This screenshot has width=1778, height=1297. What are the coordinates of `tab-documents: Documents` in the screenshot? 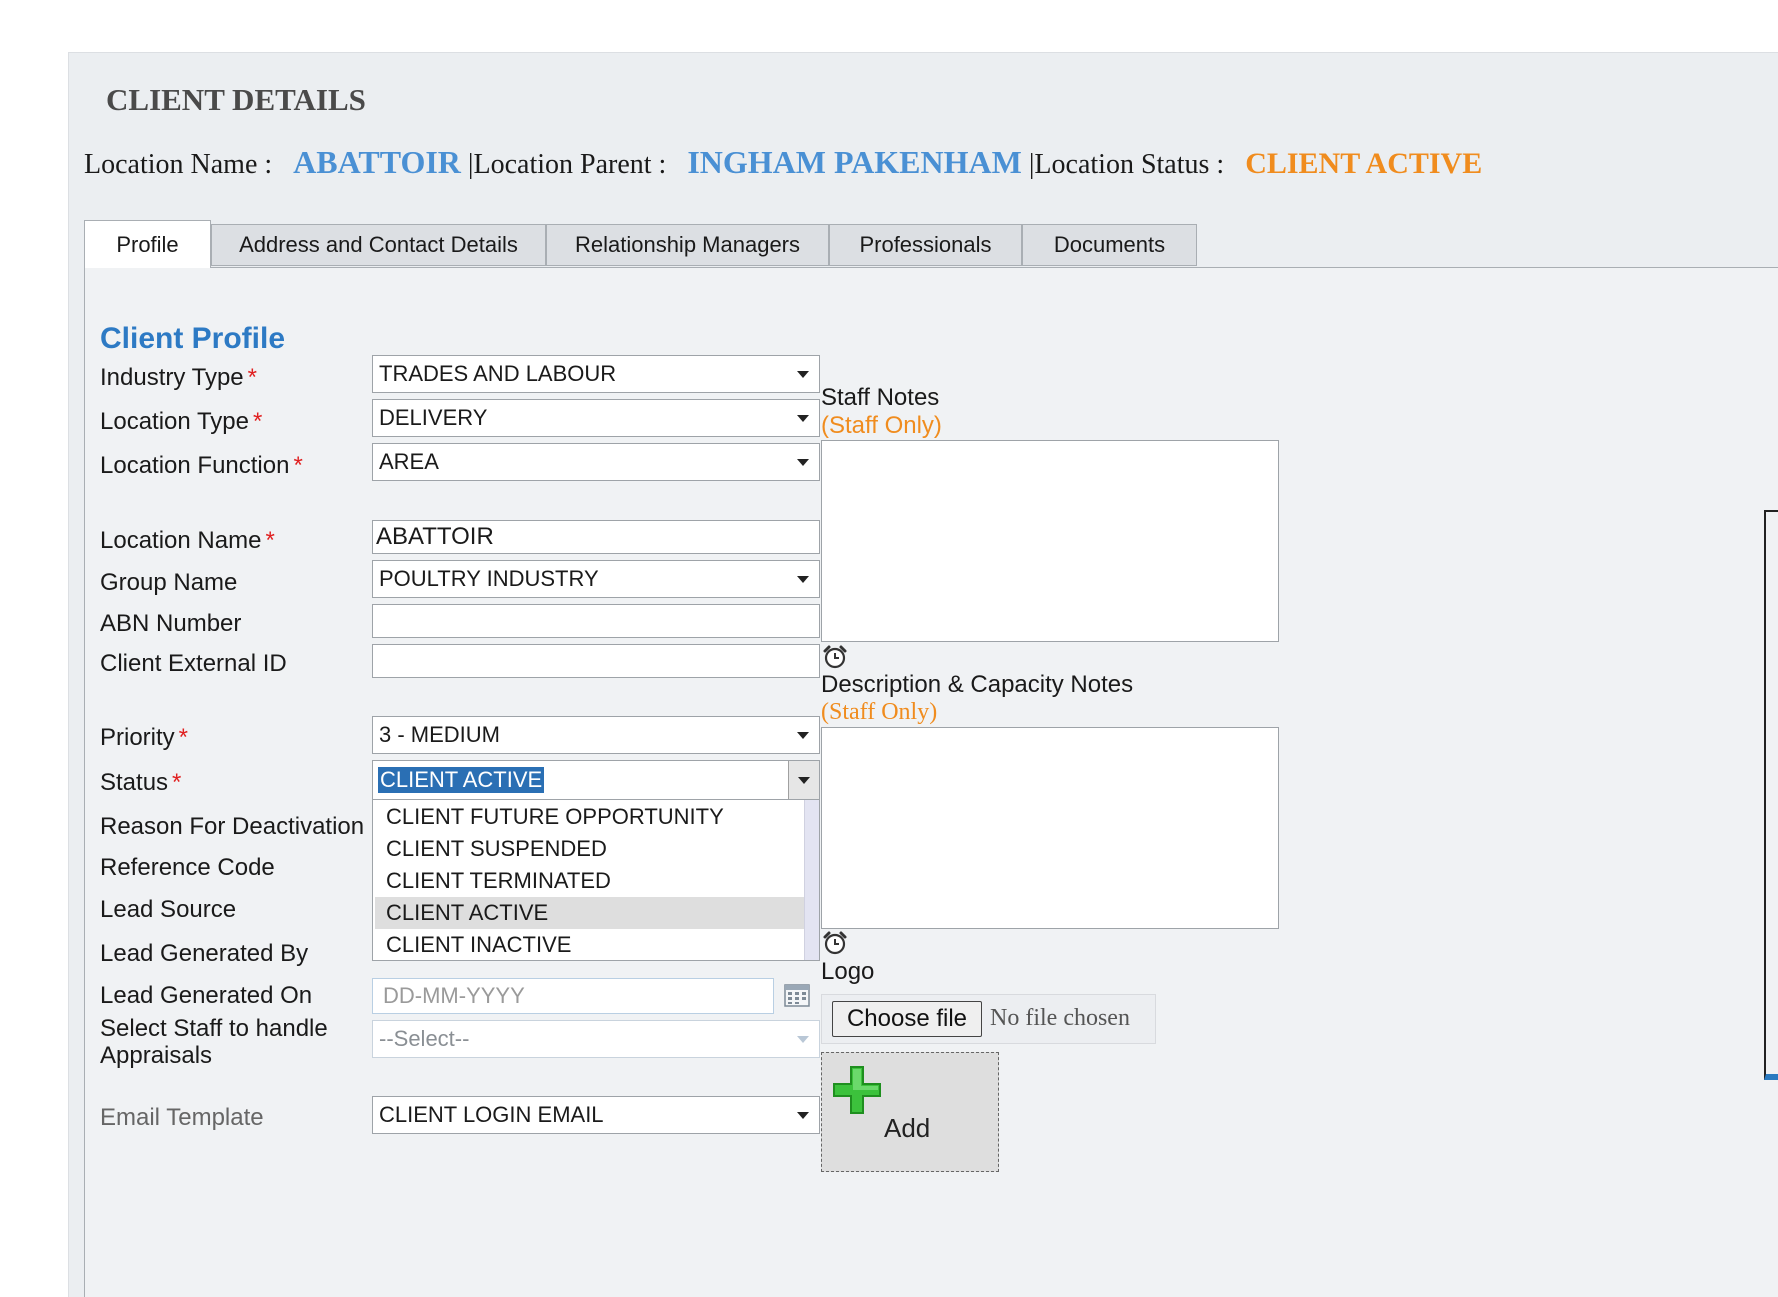 It's located at (1109, 245).